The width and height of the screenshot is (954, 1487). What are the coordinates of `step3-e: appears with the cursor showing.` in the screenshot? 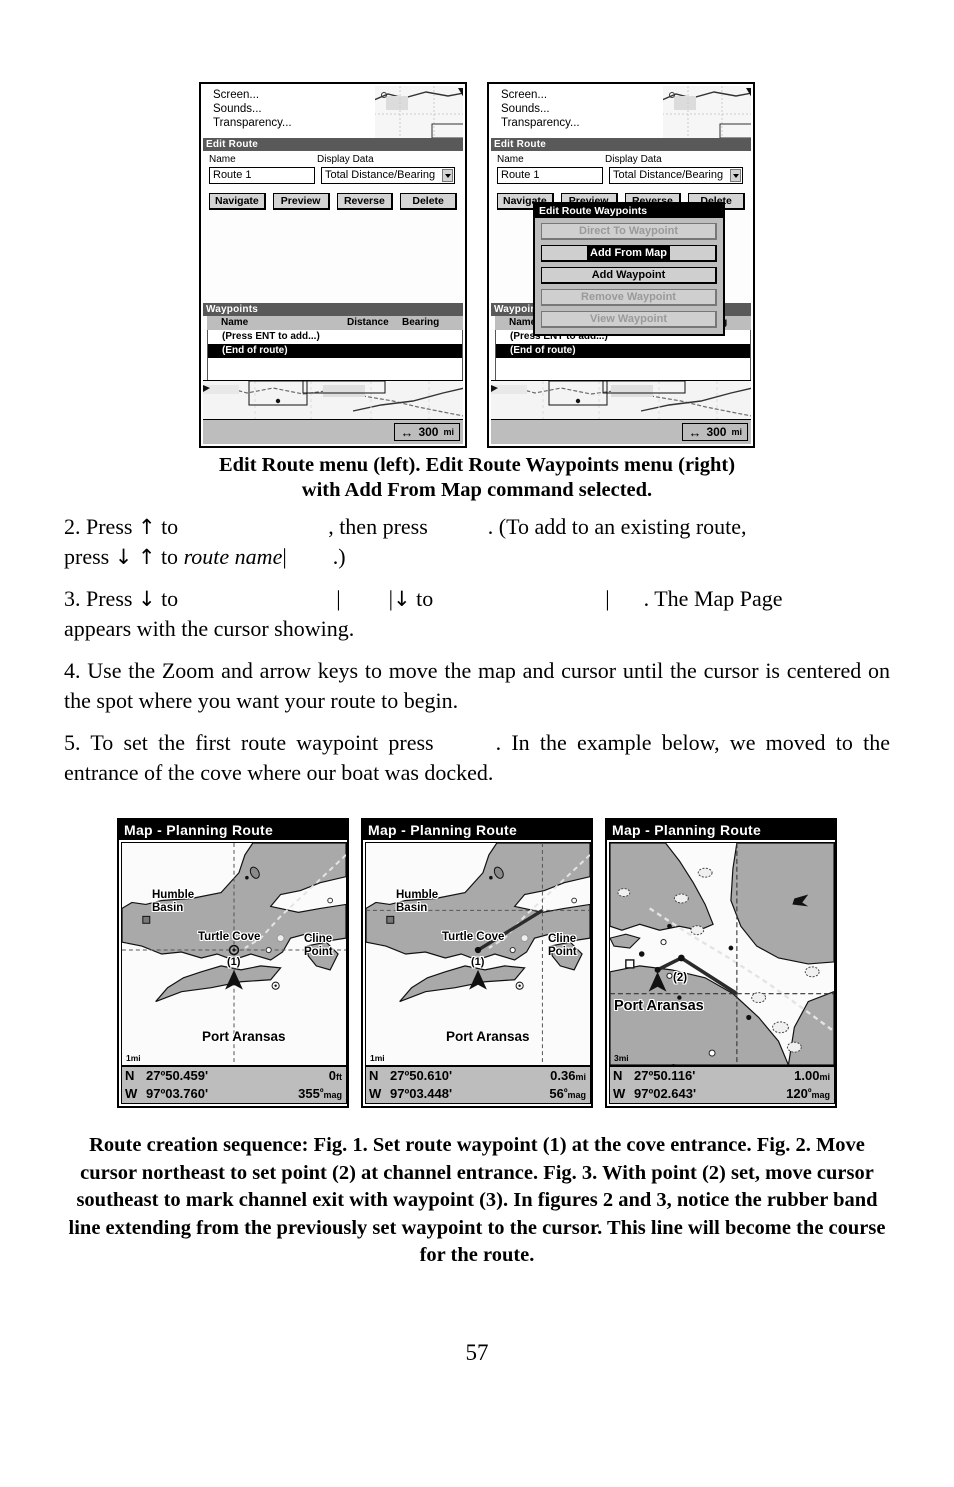 It's located at (209, 628).